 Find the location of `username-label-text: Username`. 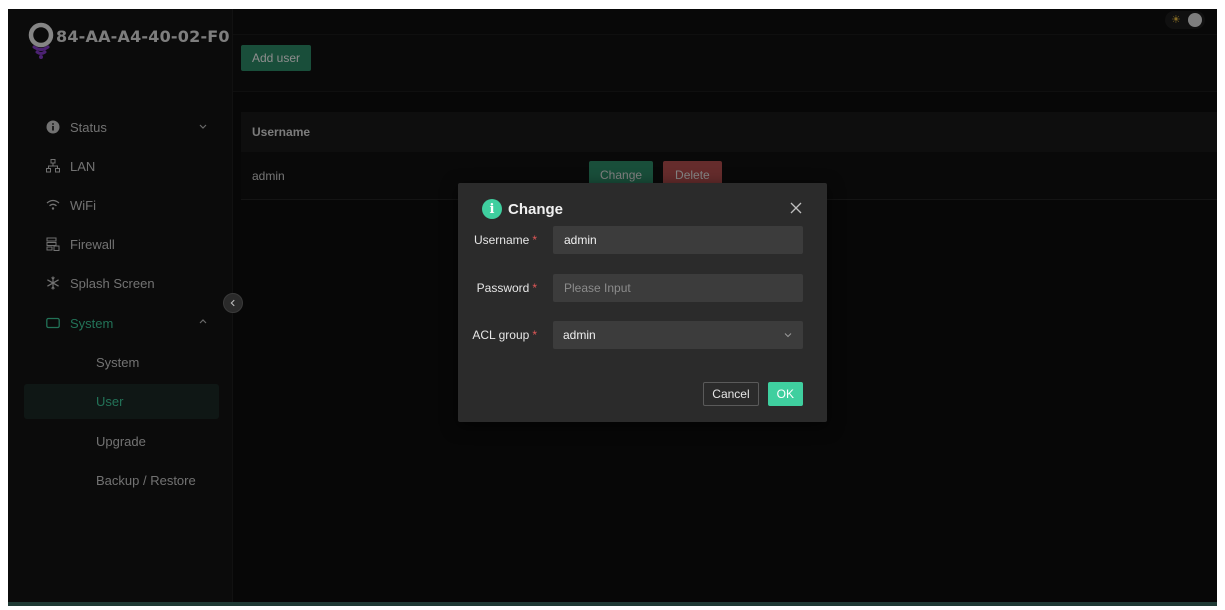

username-label-text: Username is located at coordinates (501, 240).